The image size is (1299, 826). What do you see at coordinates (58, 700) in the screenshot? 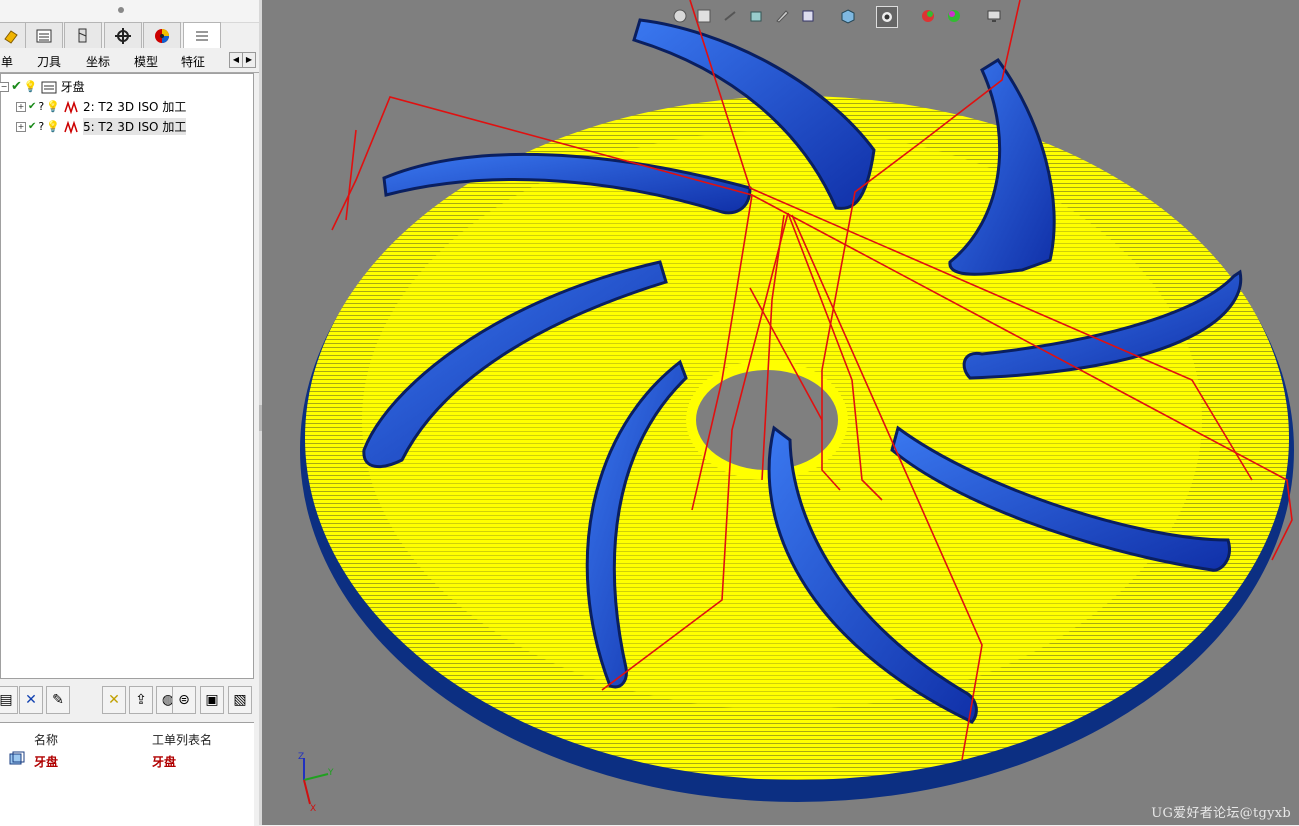
I see `comment-icon: ✎` at bounding box center [58, 700].